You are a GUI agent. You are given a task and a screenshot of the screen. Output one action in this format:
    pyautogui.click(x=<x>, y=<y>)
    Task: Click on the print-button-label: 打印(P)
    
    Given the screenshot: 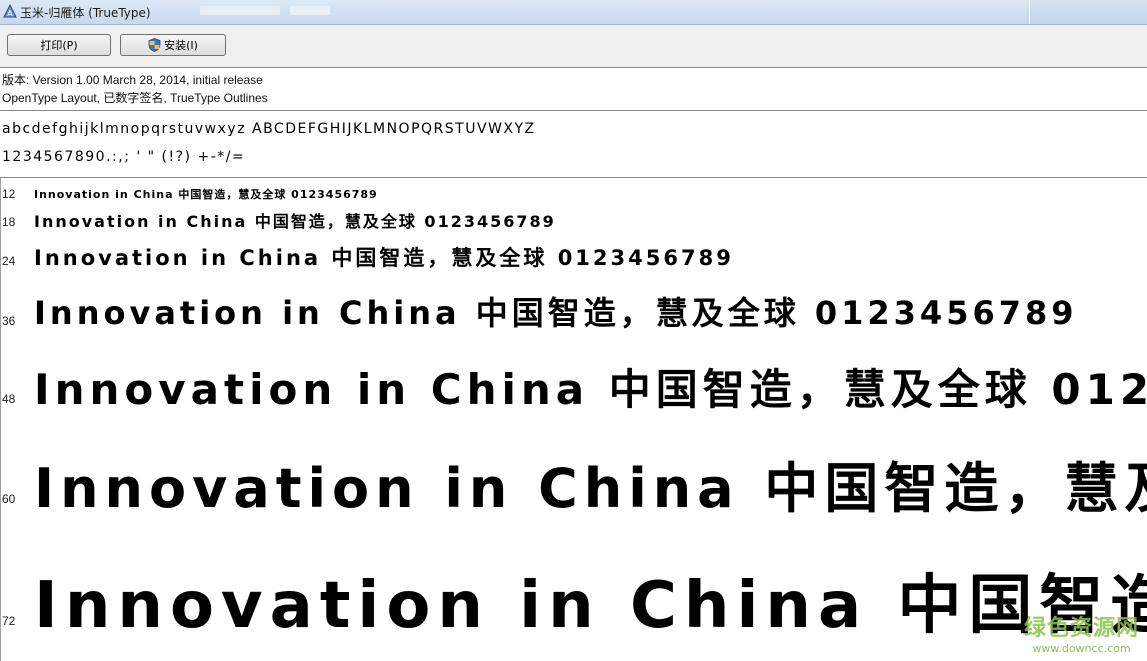 What is the action you would take?
    pyautogui.click(x=59, y=45)
    